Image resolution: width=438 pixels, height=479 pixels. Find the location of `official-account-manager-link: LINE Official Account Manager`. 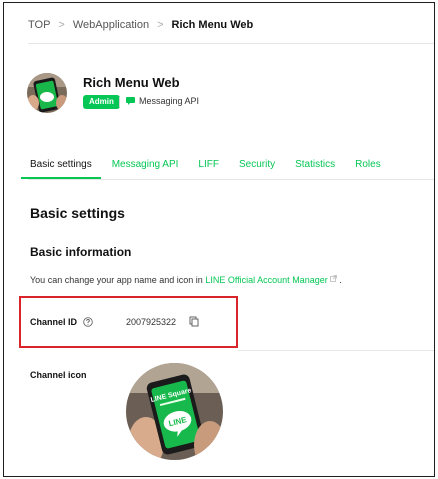

official-account-manager-link: LINE Official Account Manager is located at coordinates (271, 280).